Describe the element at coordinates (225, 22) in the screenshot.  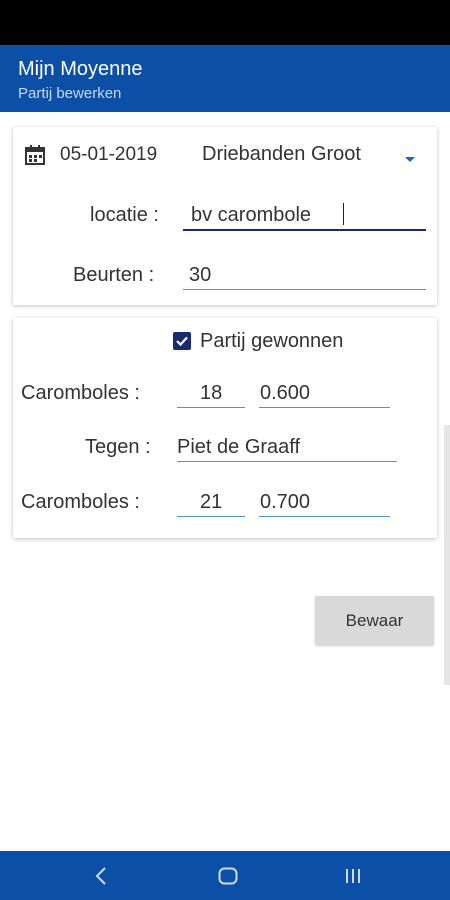
I see `status-bar` at that location.